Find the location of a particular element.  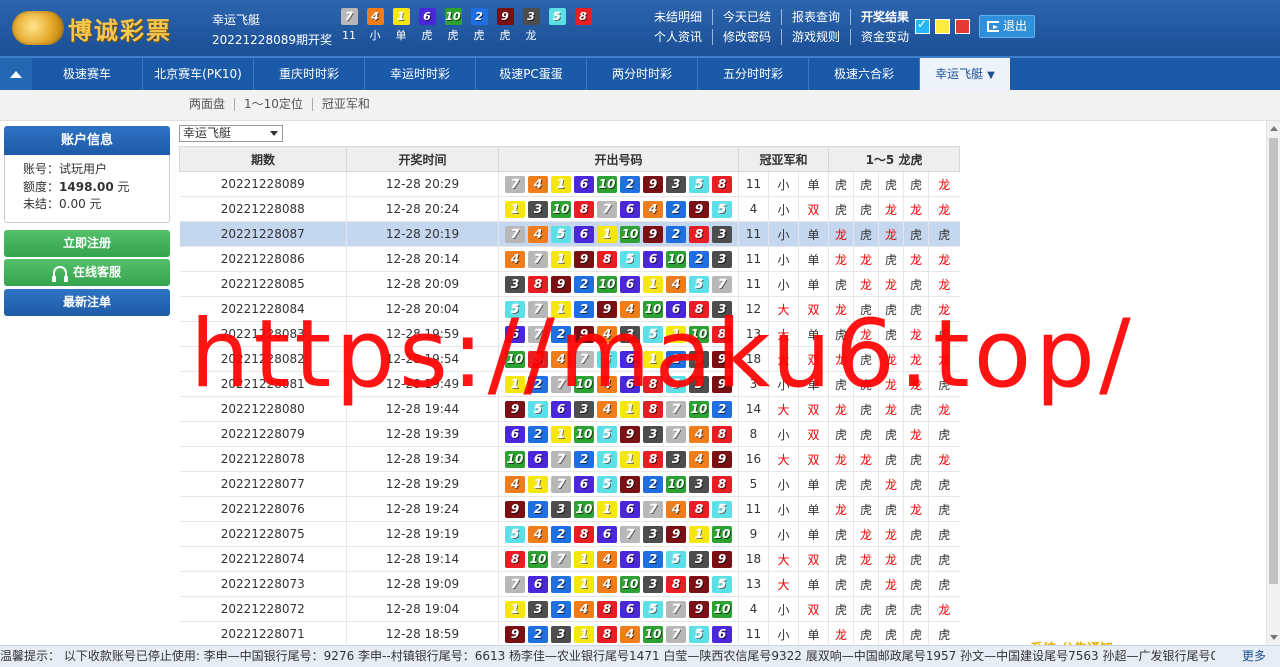

number-ball: 1 is located at coordinates (607, 509).